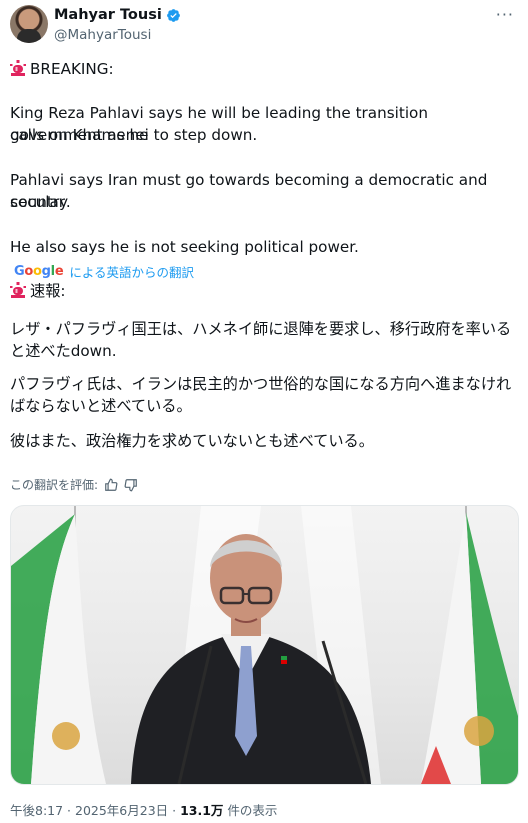 This screenshot has height=823, width=528. I want to click on tweet-para2-line2: country., so click(40, 202).